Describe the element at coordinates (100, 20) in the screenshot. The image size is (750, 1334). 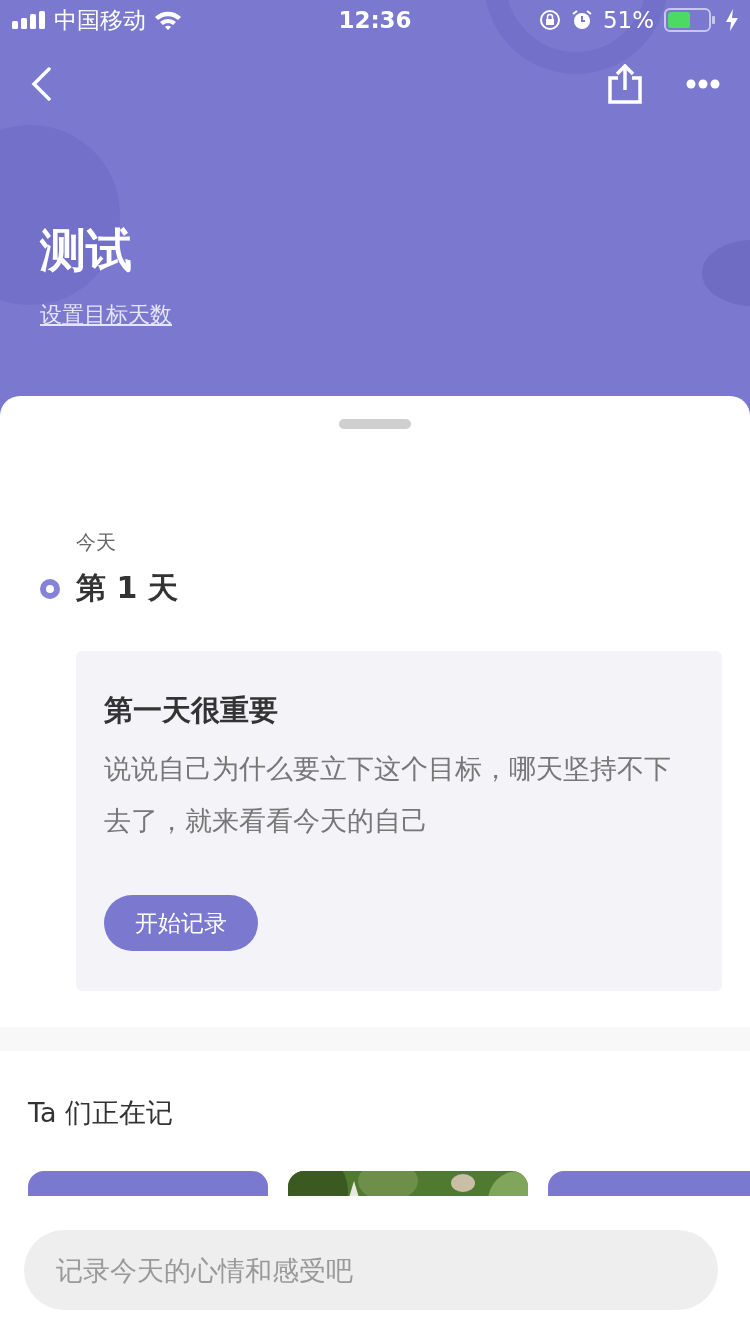
I see `carrier-name: 中国移动` at that location.